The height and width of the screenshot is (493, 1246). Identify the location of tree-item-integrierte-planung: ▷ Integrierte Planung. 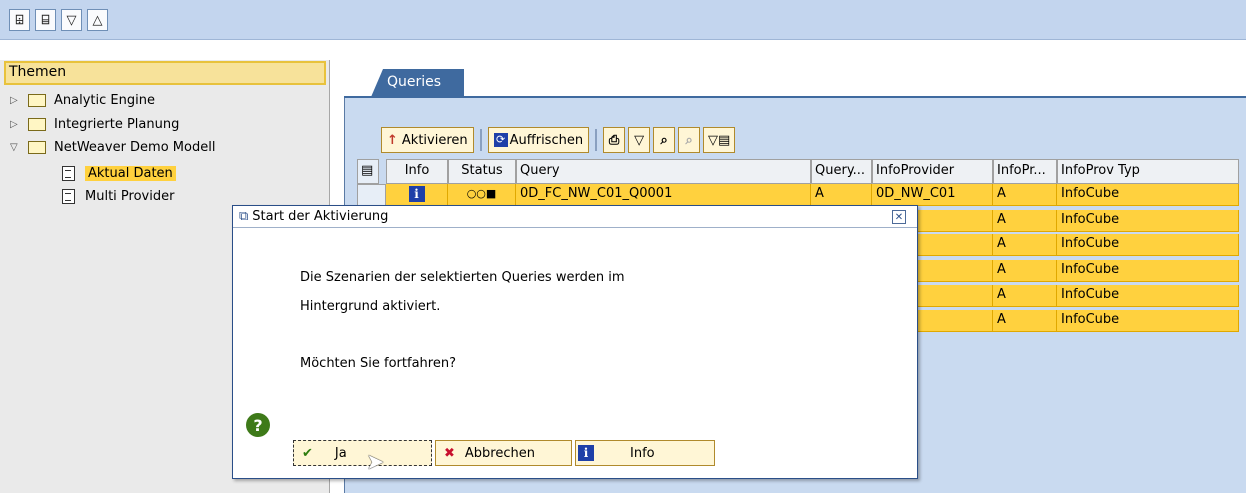
(94, 124).